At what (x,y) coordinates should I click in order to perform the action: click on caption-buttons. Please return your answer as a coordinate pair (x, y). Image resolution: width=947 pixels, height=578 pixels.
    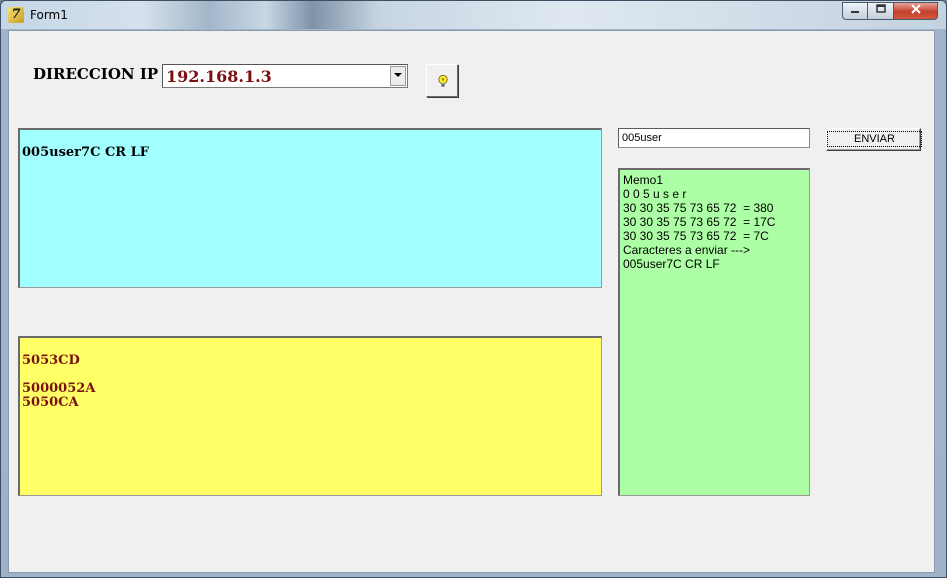
    Looking at the image, I should click on (890, 11).